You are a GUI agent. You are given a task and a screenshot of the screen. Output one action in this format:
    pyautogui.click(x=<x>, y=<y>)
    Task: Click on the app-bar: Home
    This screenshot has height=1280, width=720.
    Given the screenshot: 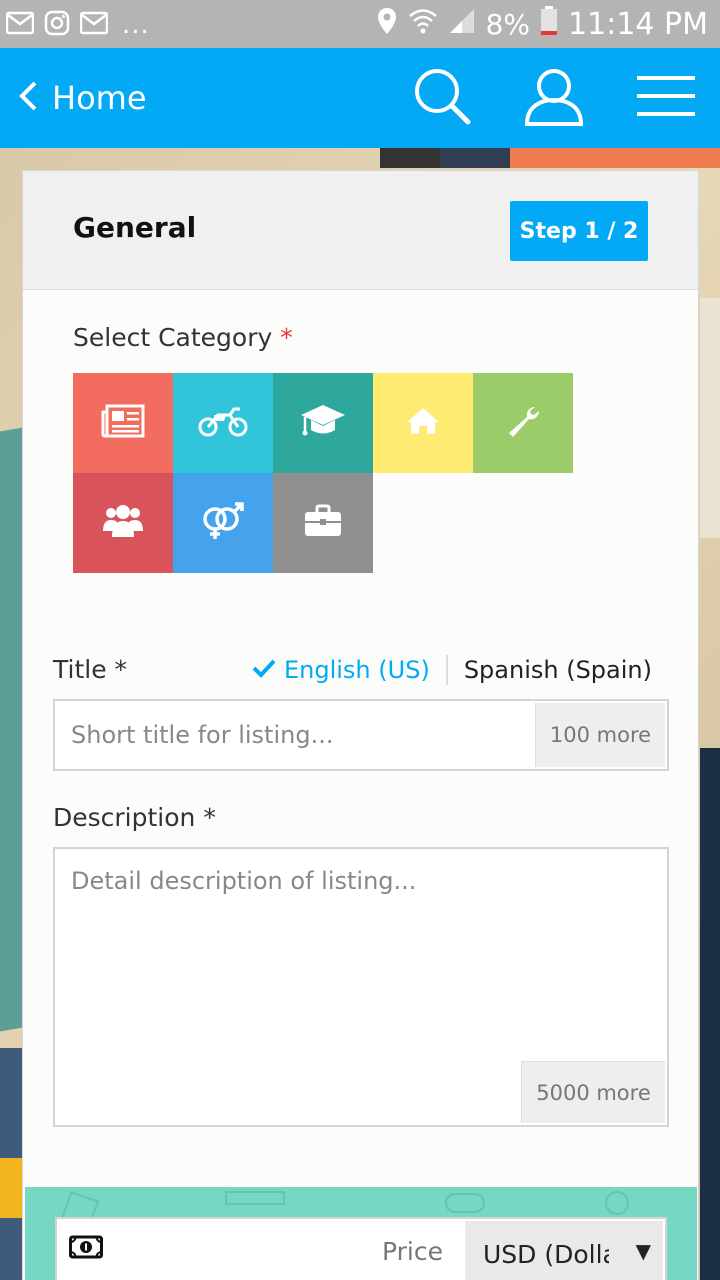 What is the action you would take?
    pyautogui.click(x=360, y=98)
    